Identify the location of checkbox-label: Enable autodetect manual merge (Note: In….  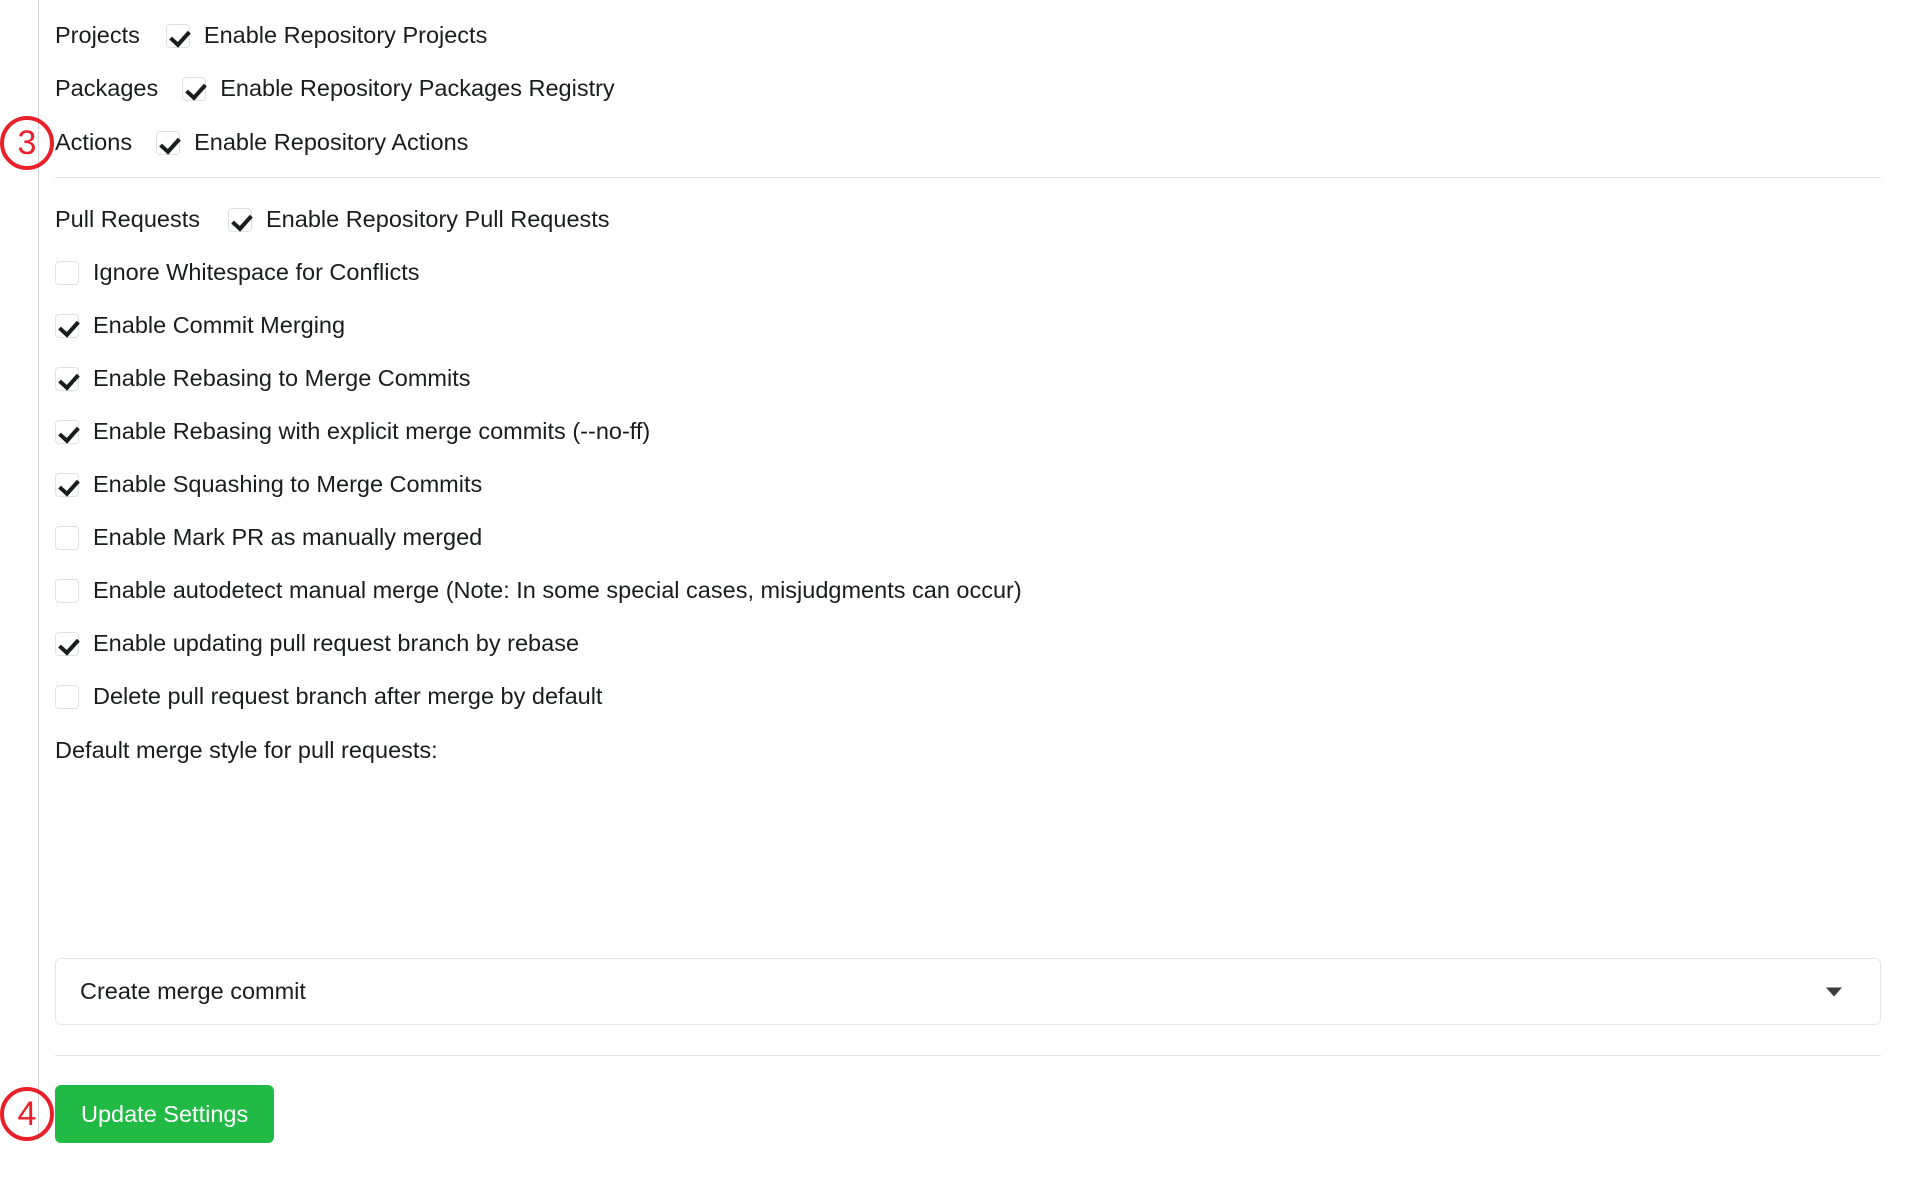
(557, 590).